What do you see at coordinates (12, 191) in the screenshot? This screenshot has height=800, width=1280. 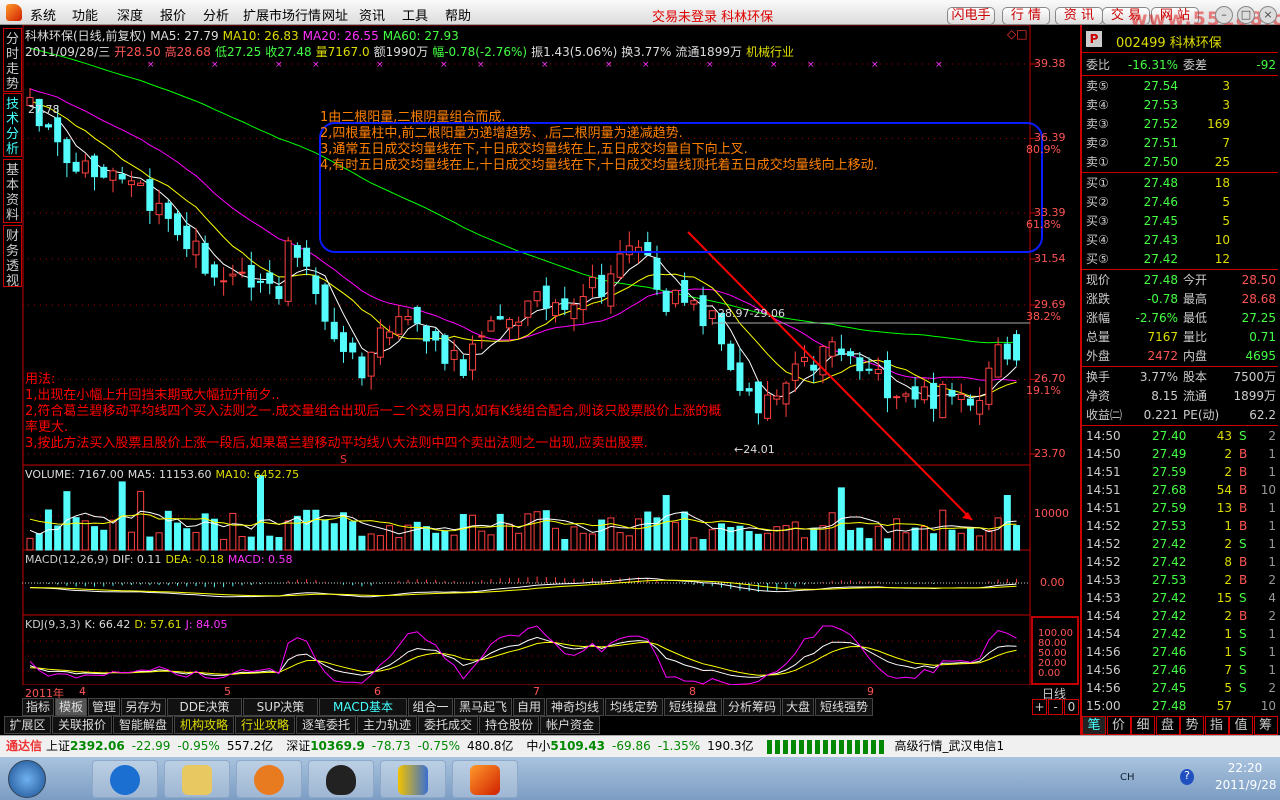 I see `left-tab-2: 基本资料` at bounding box center [12, 191].